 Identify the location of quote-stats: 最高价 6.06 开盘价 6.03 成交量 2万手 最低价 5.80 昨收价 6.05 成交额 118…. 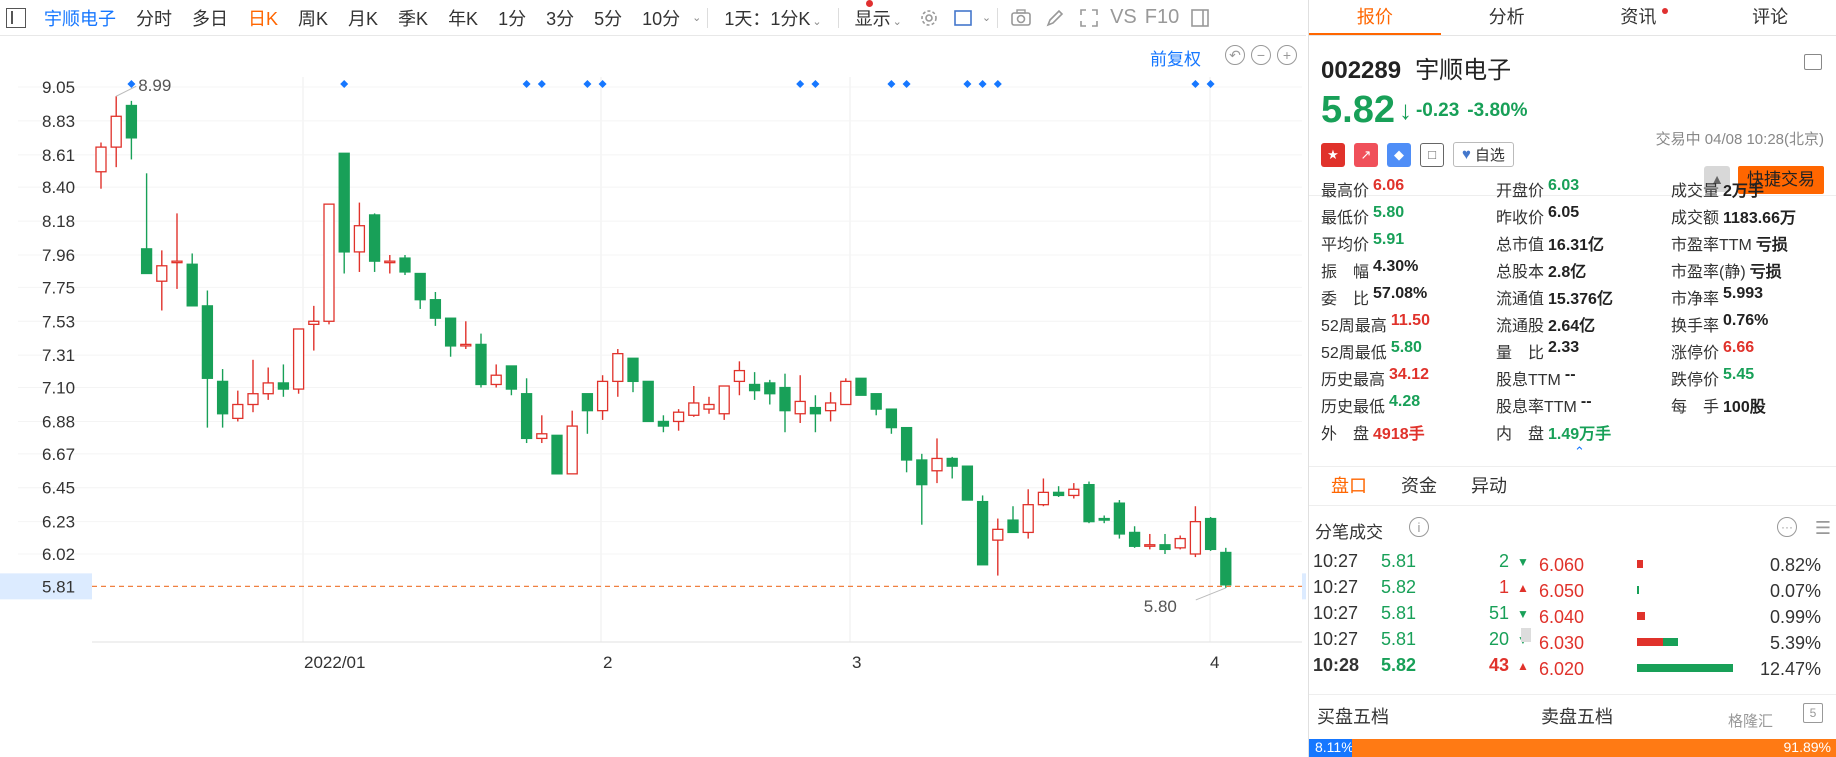
(1576, 312).